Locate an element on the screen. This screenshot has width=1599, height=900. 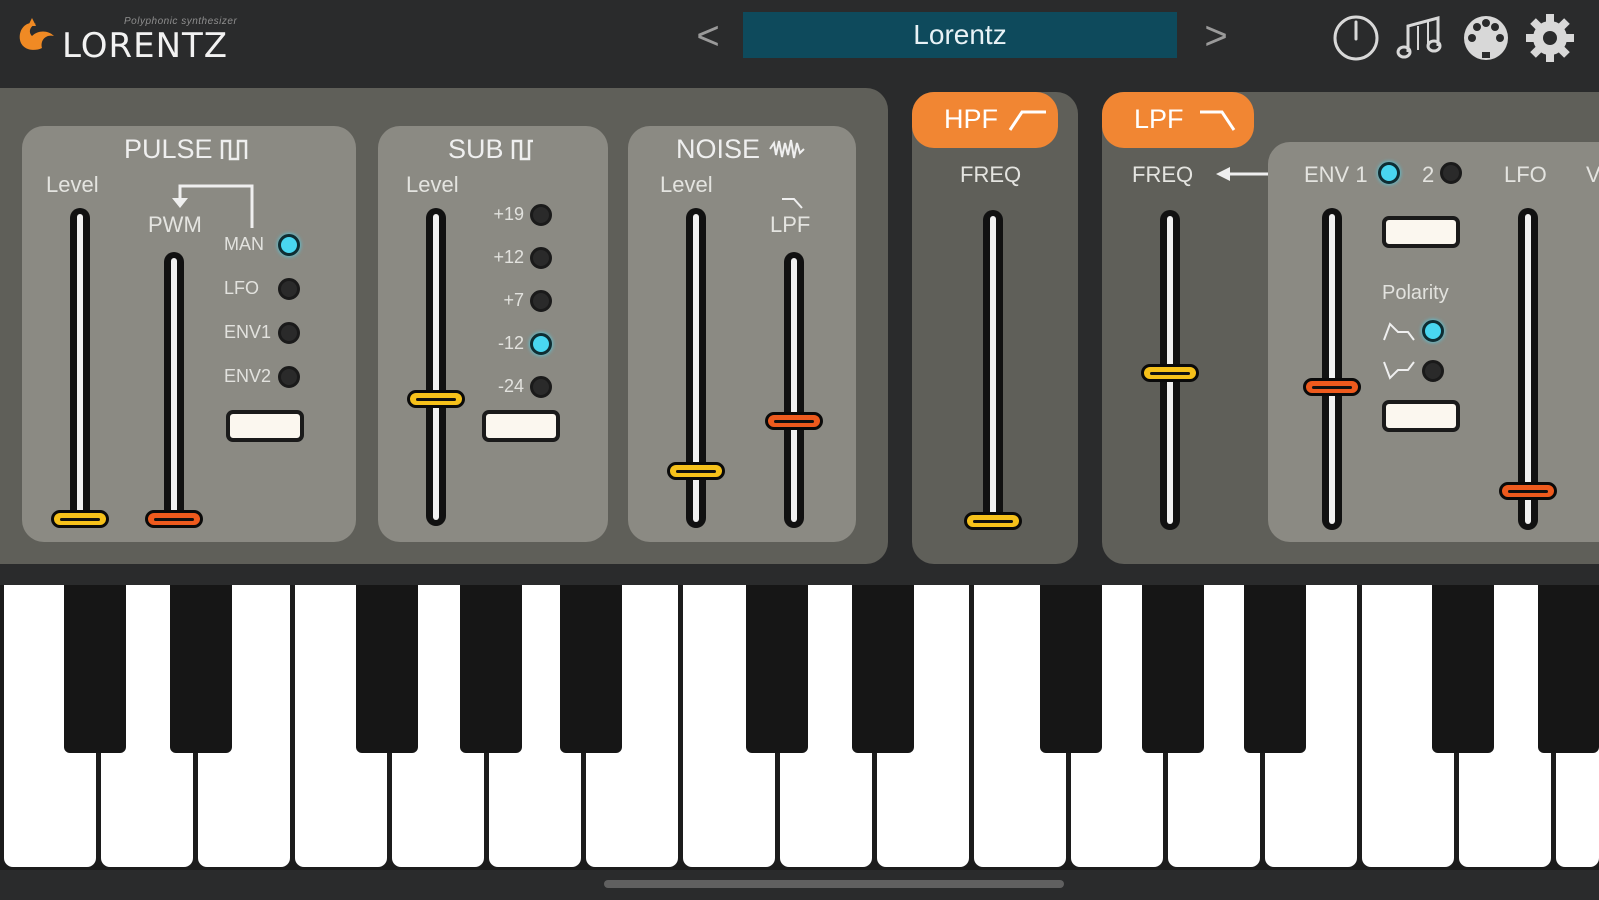
lpf-tab: LPF is located at coordinates (1178, 120).